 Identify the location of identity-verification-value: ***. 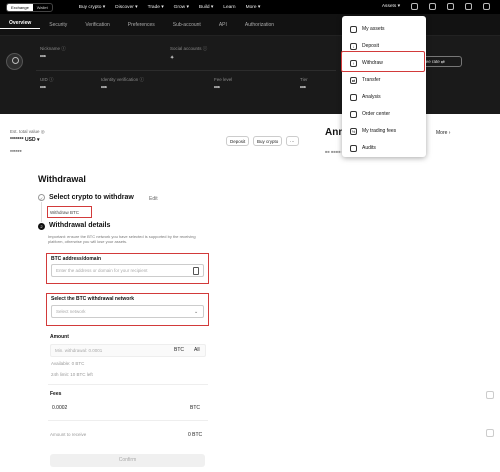
(104, 89).